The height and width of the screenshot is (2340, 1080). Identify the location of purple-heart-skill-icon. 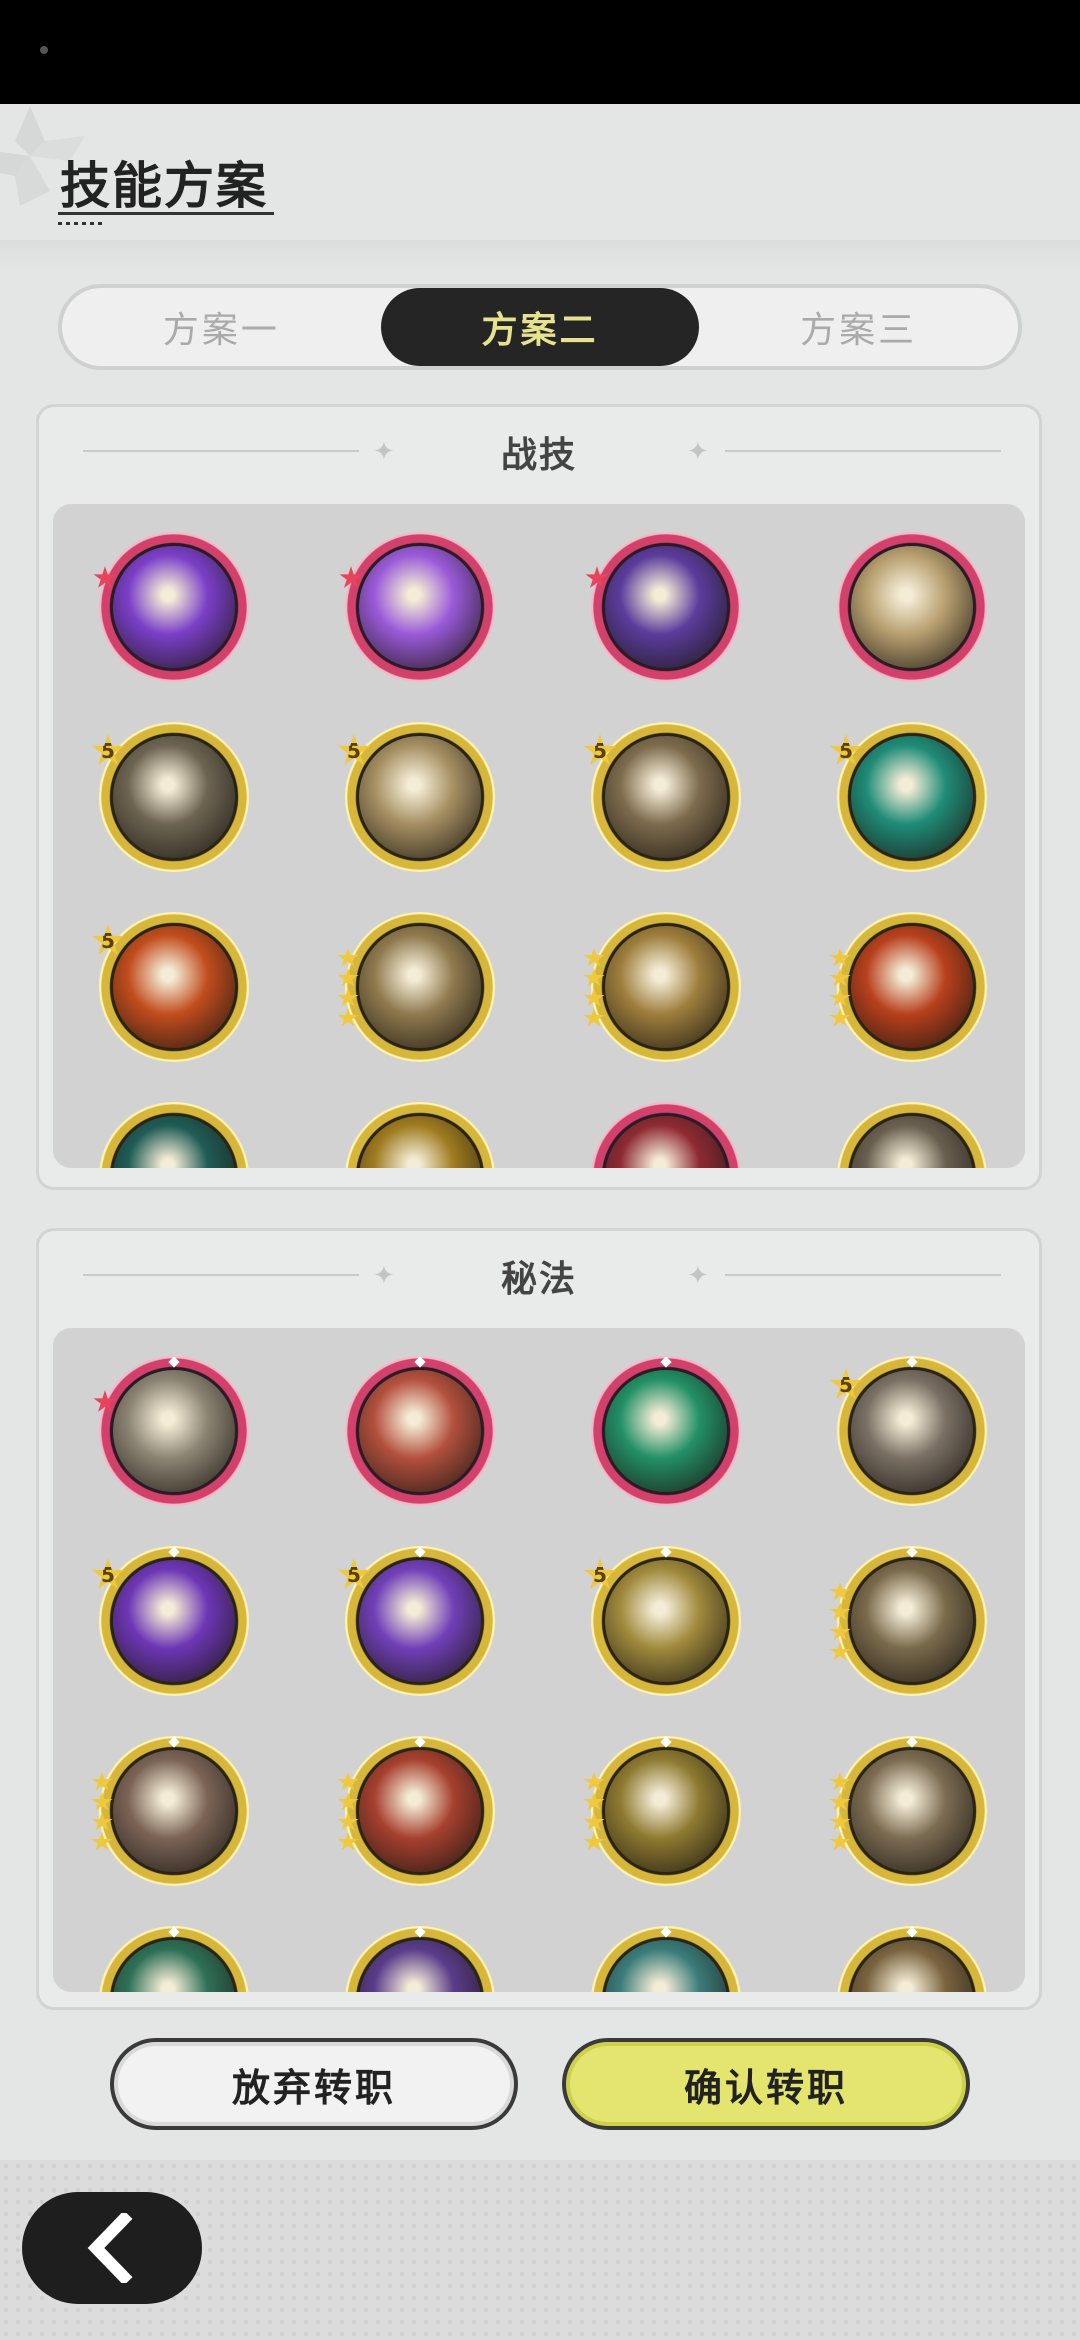
(171, 607).